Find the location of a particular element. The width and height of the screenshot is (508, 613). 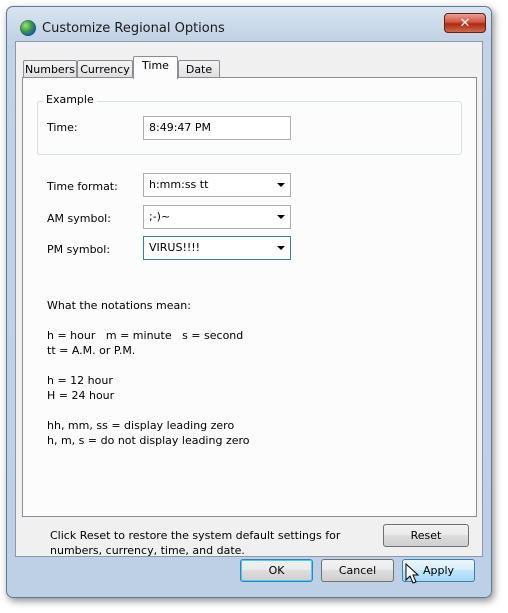

mouse-cursor-icon is located at coordinates (412, 573).